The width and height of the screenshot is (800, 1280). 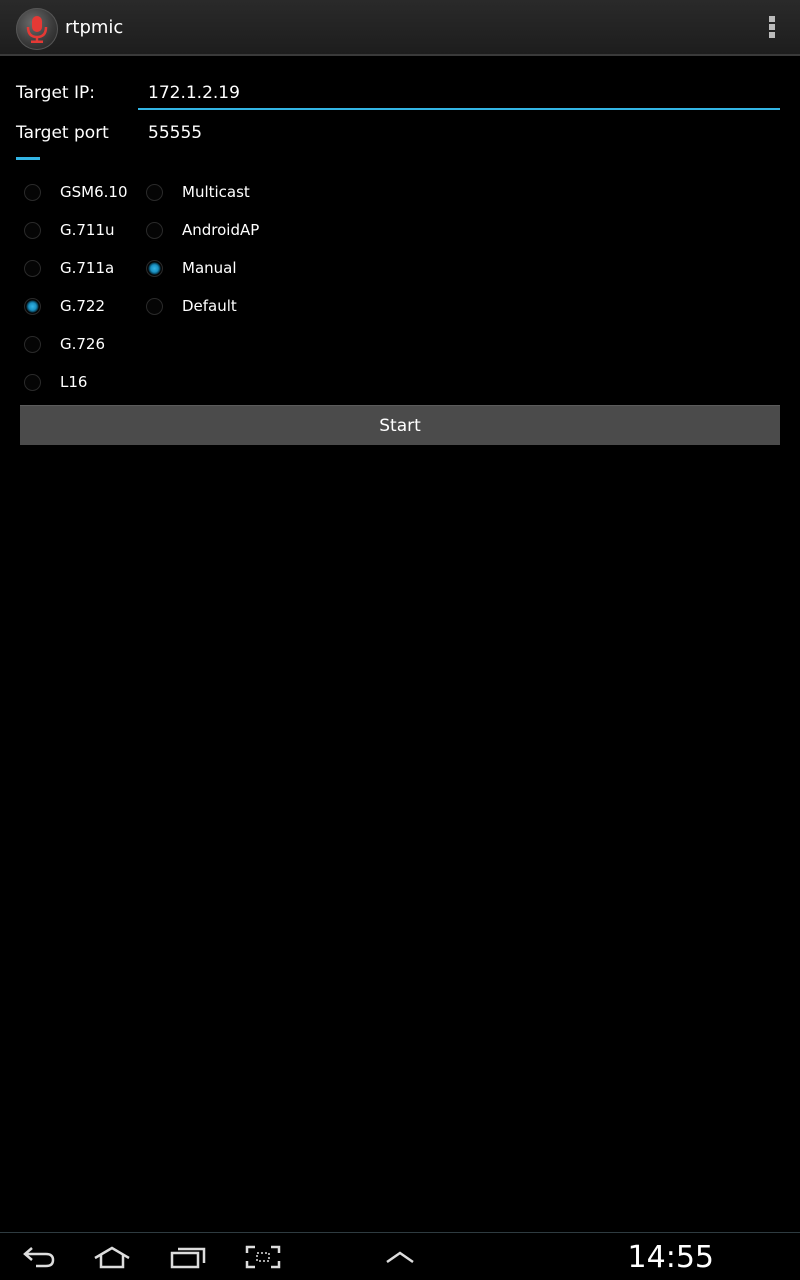 I want to click on radio-label: G.711u, so click(x=87, y=230).